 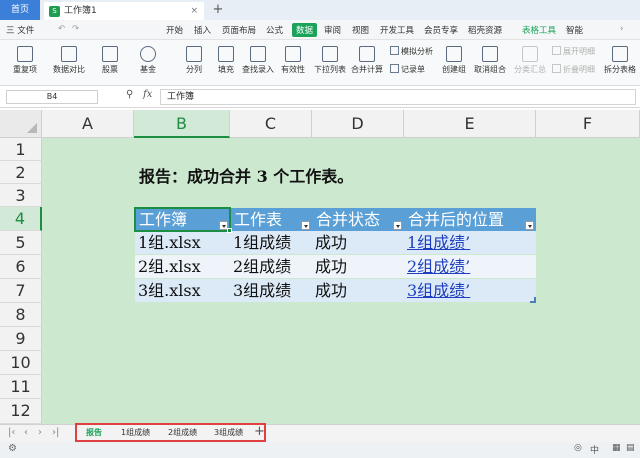 What do you see at coordinates (168, 290) in the screenshot?
I see `table-cell: 3组.xlsx` at bounding box center [168, 290].